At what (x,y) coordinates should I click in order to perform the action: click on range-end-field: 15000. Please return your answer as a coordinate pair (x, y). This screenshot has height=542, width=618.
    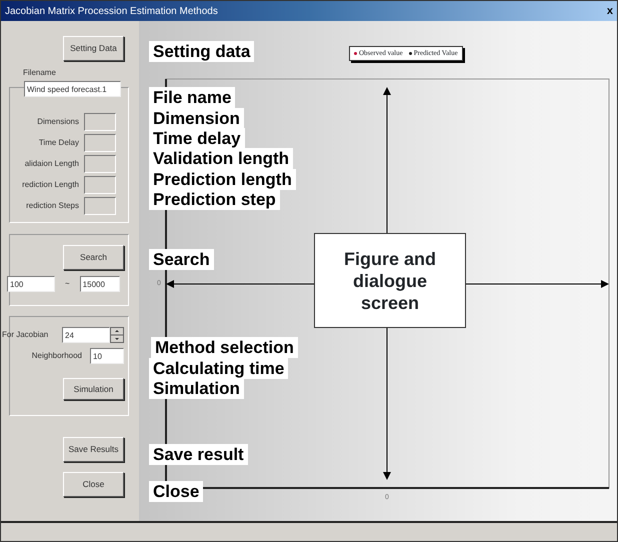
    Looking at the image, I should click on (100, 284).